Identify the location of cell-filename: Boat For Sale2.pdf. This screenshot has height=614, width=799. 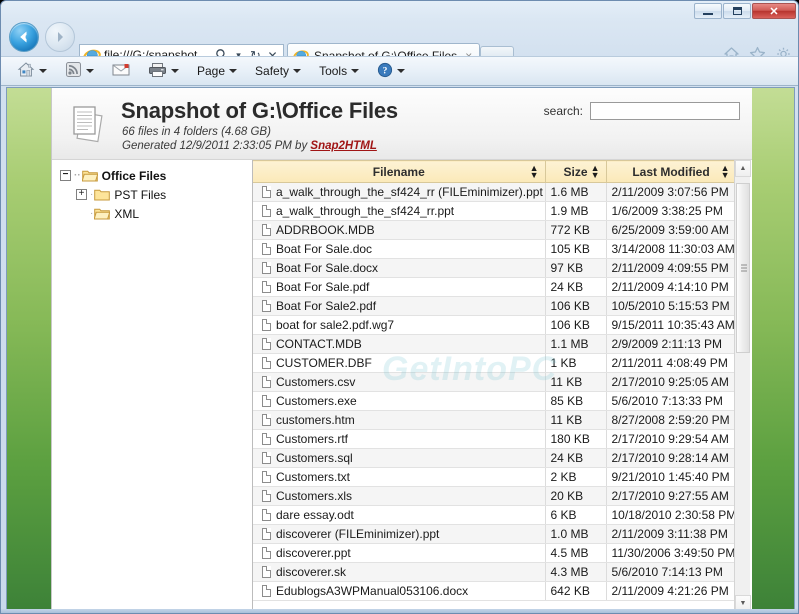
(399, 306).